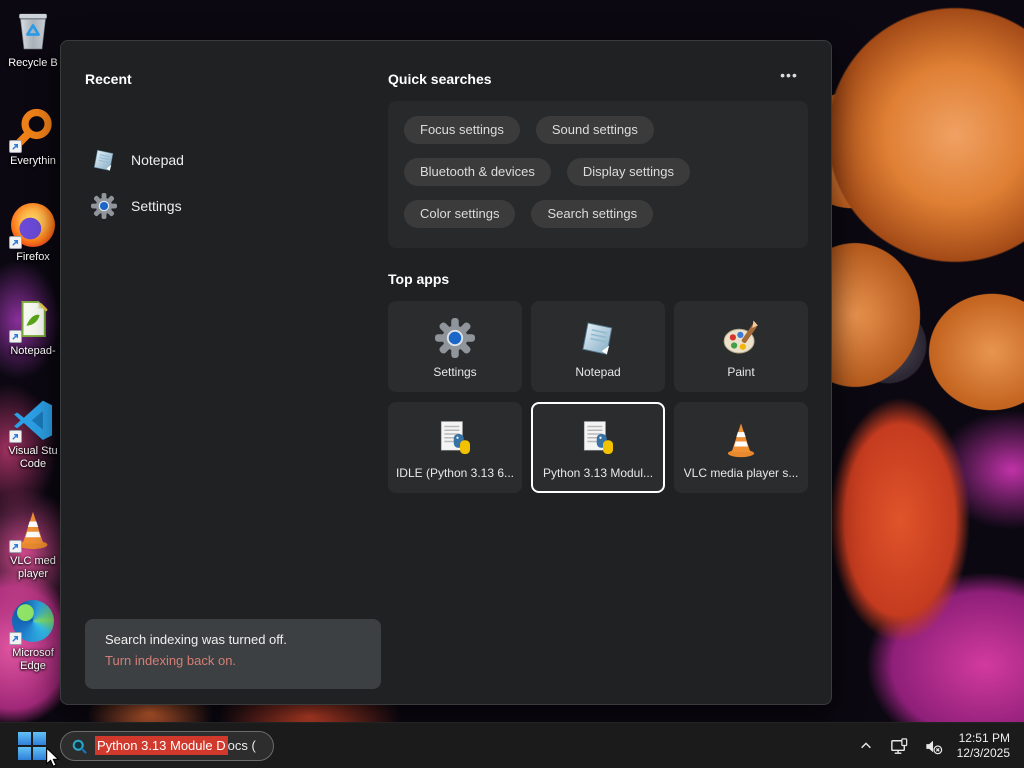  What do you see at coordinates (866, 746) in the screenshot?
I see `hidden-icons-chevron` at bounding box center [866, 746].